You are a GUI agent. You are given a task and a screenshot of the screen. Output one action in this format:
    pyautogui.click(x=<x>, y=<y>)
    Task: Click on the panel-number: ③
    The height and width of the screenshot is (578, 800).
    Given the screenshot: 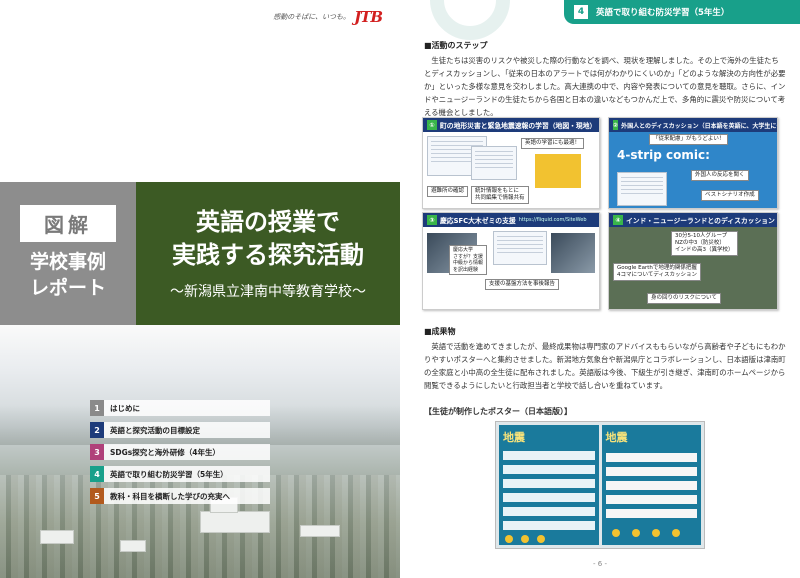 What is the action you would take?
    pyautogui.click(x=432, y=220)
    